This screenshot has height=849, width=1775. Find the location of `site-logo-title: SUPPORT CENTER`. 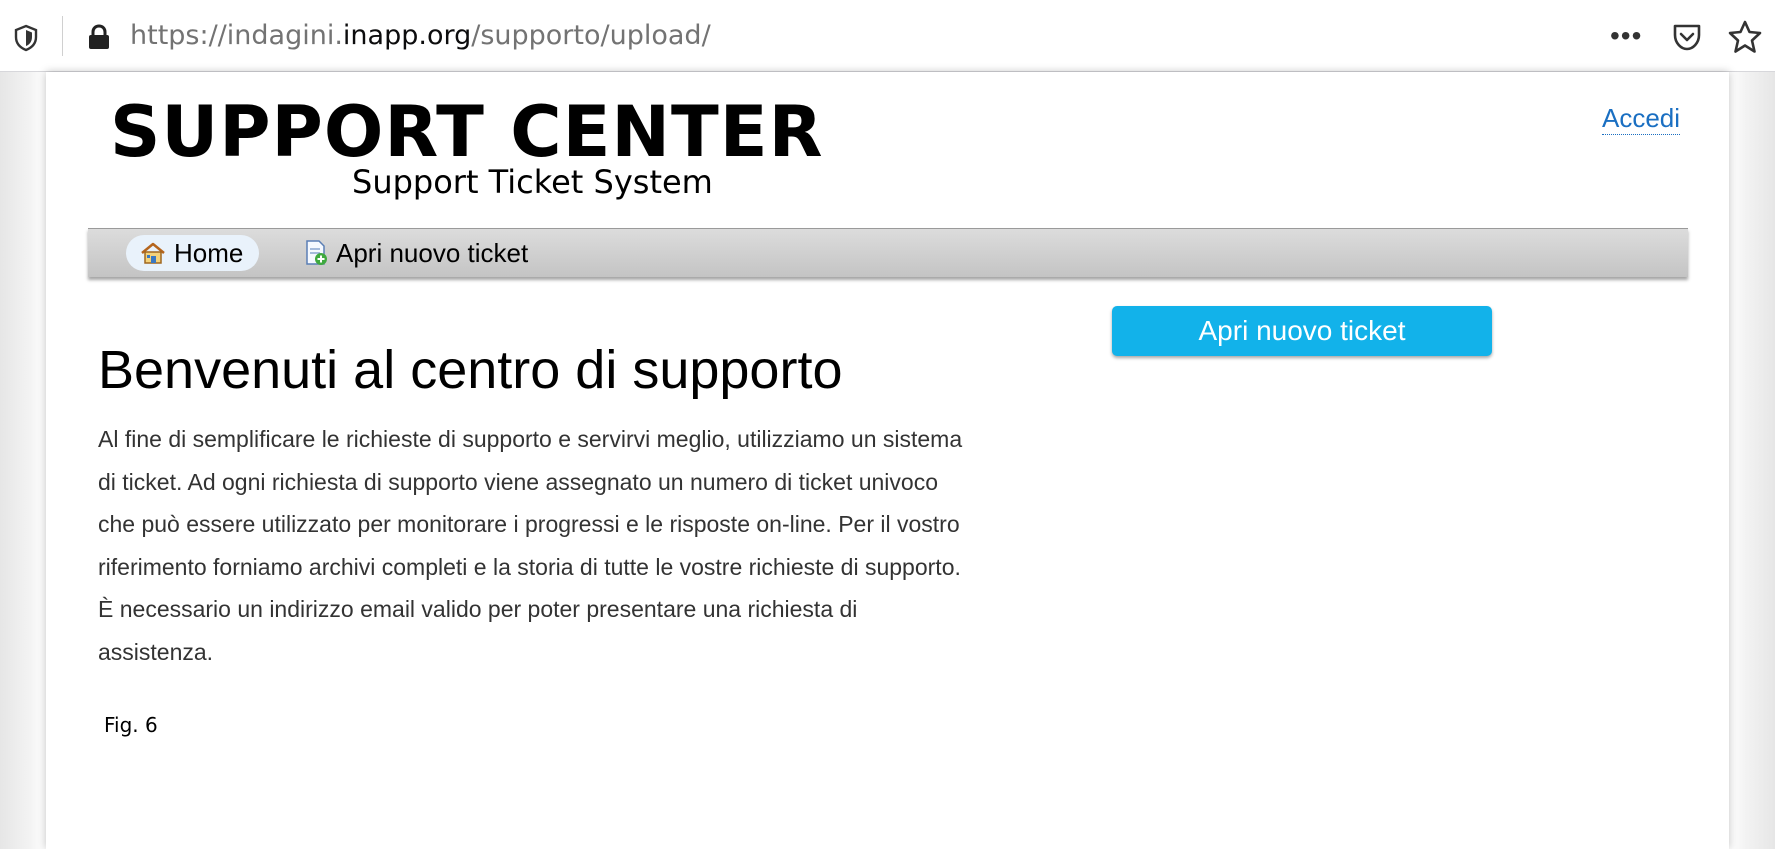

site-logo-title: SUPPORT CENTER is located at coordinates (467, 132).